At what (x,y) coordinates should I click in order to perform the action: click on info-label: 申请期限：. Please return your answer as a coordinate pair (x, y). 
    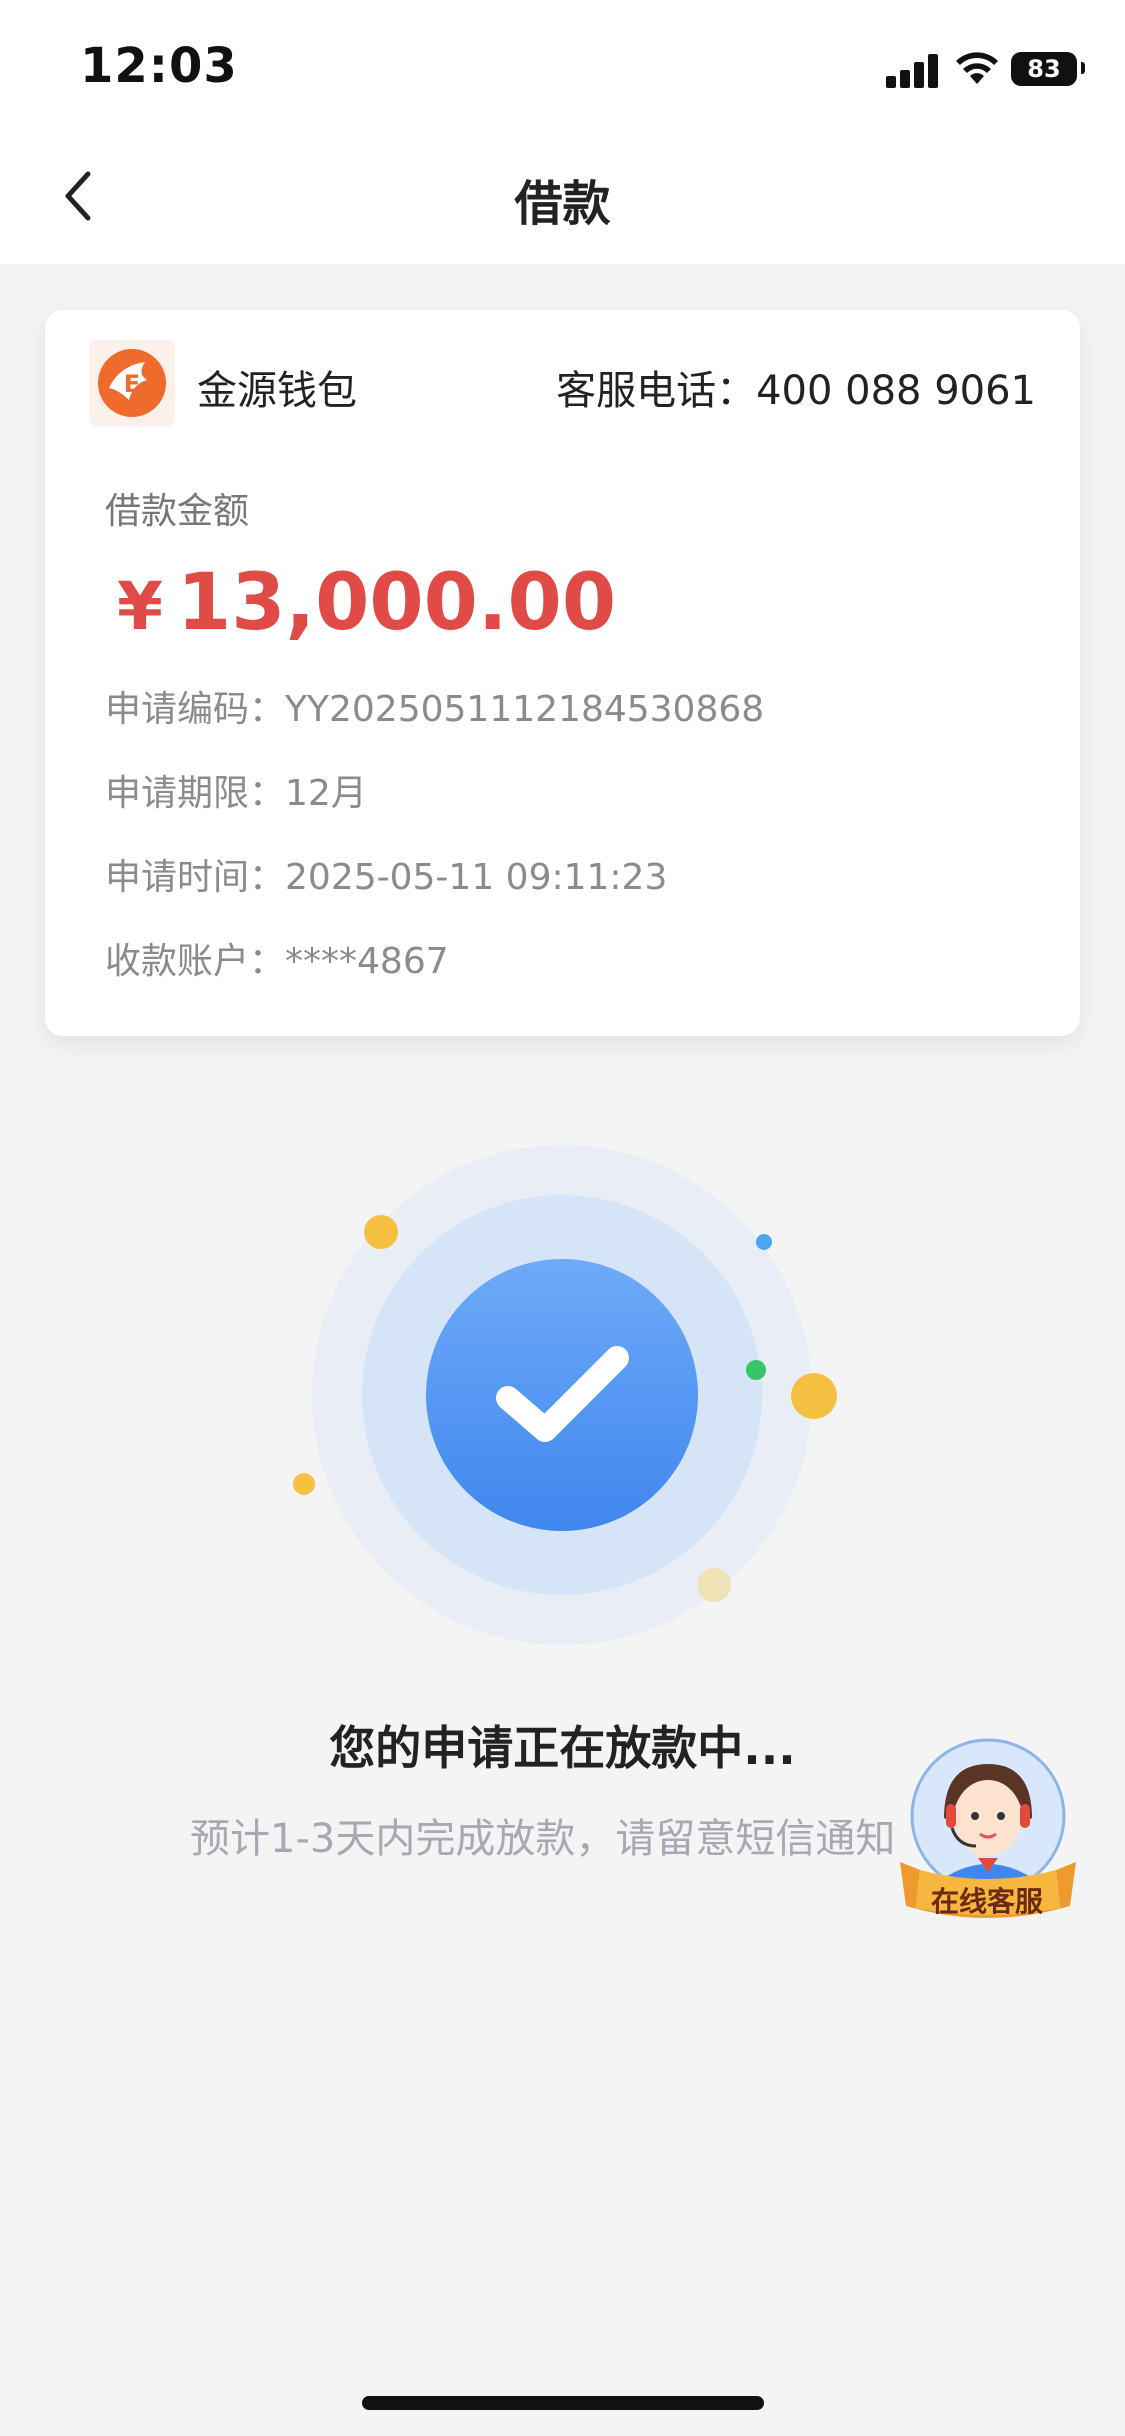
    Looking at the image, I should click on (195, 793).